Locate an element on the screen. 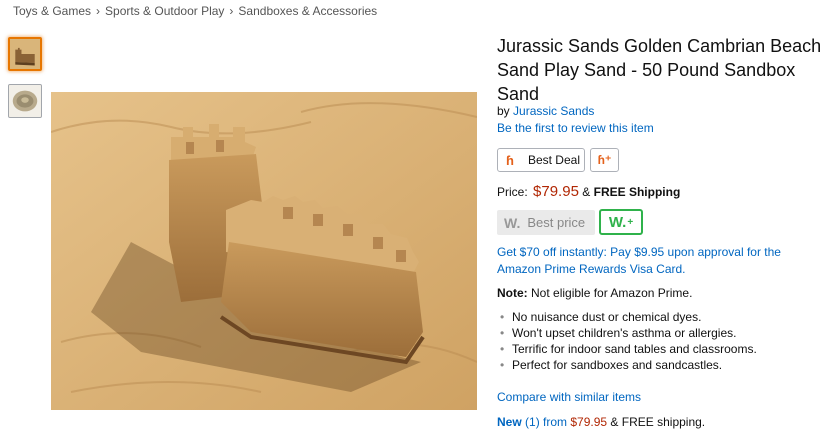 The height and width of the screenshot is (436, 830). best-deal-button: ɦ Best Deal is located at coordinates (541, 160).